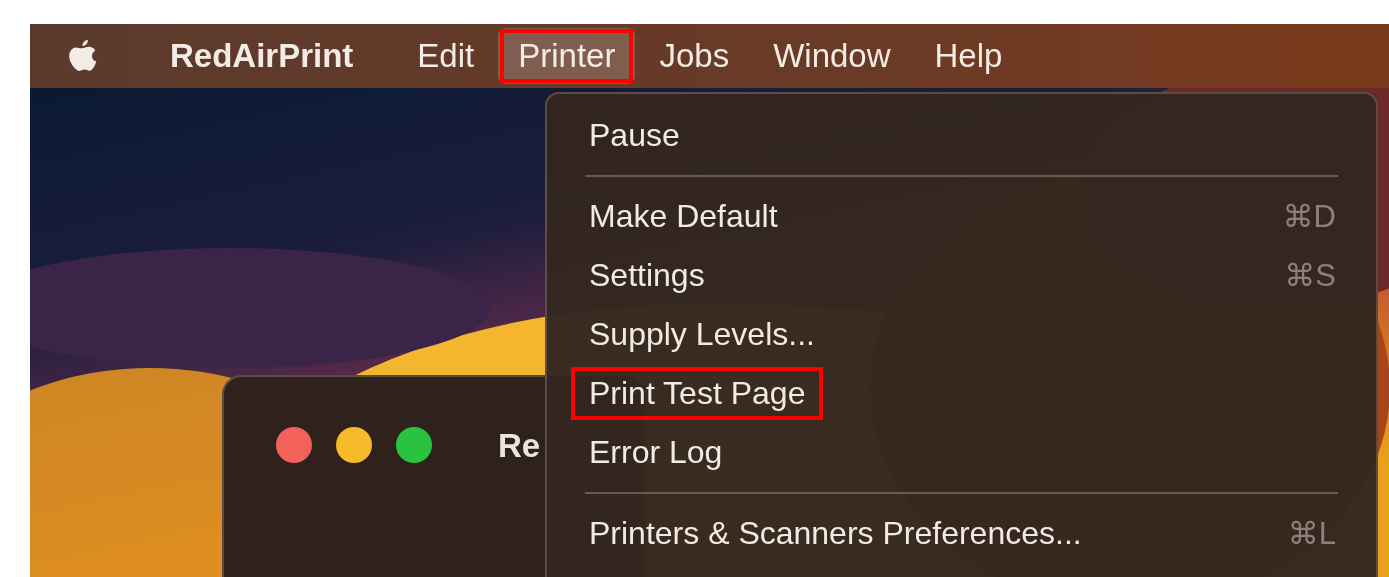 The width and height of the screenshot is (1389, 577). I want to click on menu-item-label: Make Default, so click(683, 216).